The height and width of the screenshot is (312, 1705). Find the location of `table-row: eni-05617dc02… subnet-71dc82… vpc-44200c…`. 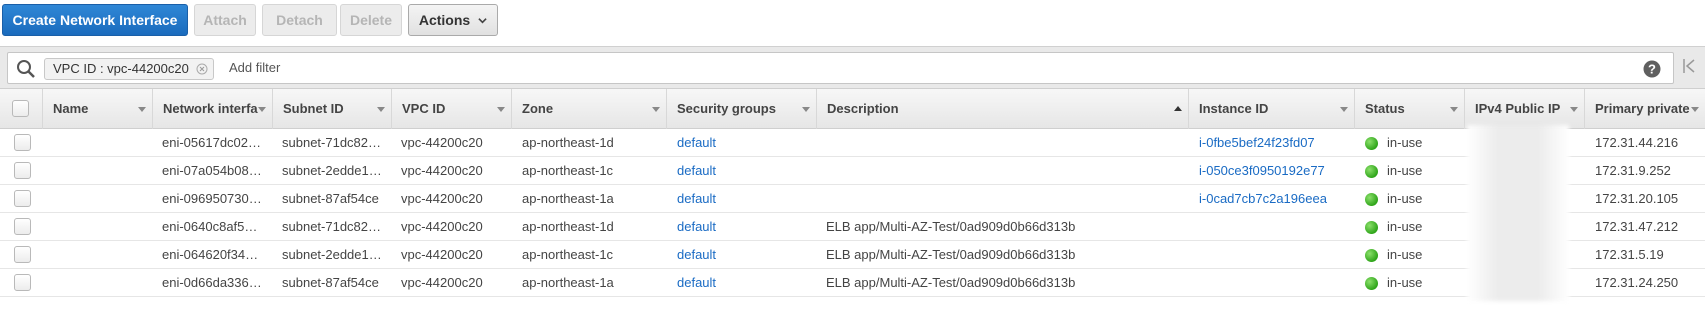

table-row: eni-05617dc02… subnet-71dc82… vpc-44200c… is located at coordinates (852, 143).